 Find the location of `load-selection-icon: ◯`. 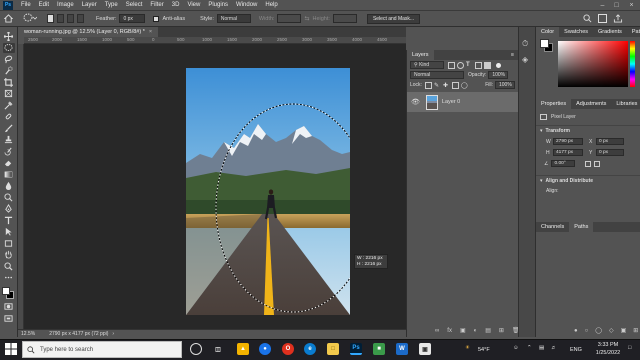

load-selection-icon: ◯ is located at coordinates (598, 330).